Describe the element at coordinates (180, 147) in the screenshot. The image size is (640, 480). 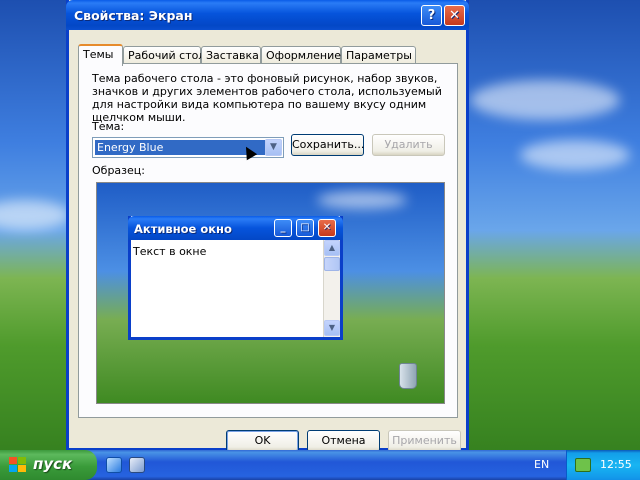
I see `theme-select-value: Energy Blue` at that location.